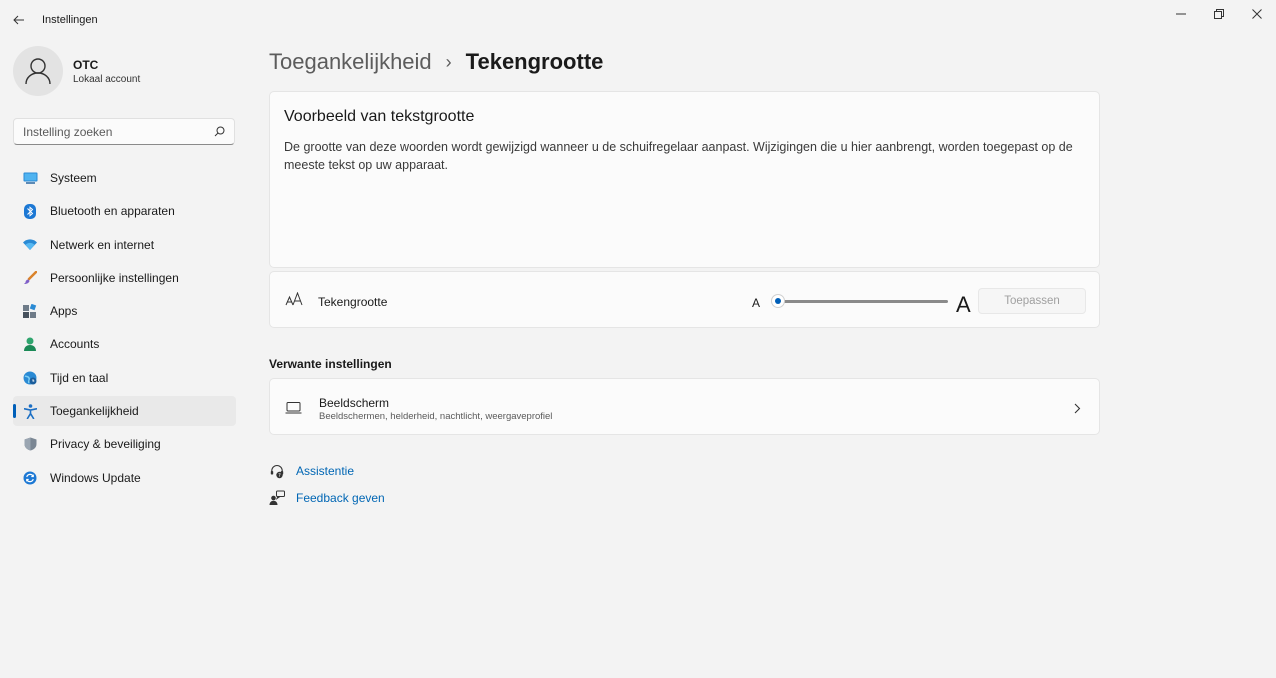  I want to click on sidebar-item-accounts: Accounts, so click(124, 344).